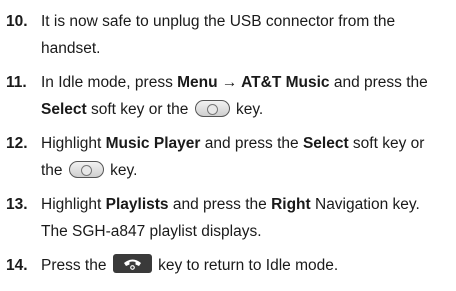 The height and width of the screenshot is (291, 456). What do you see at coordinates (153, 143) in the screenshot?
I see `music-player-label: Music Player` at bounding box center [153, 143].